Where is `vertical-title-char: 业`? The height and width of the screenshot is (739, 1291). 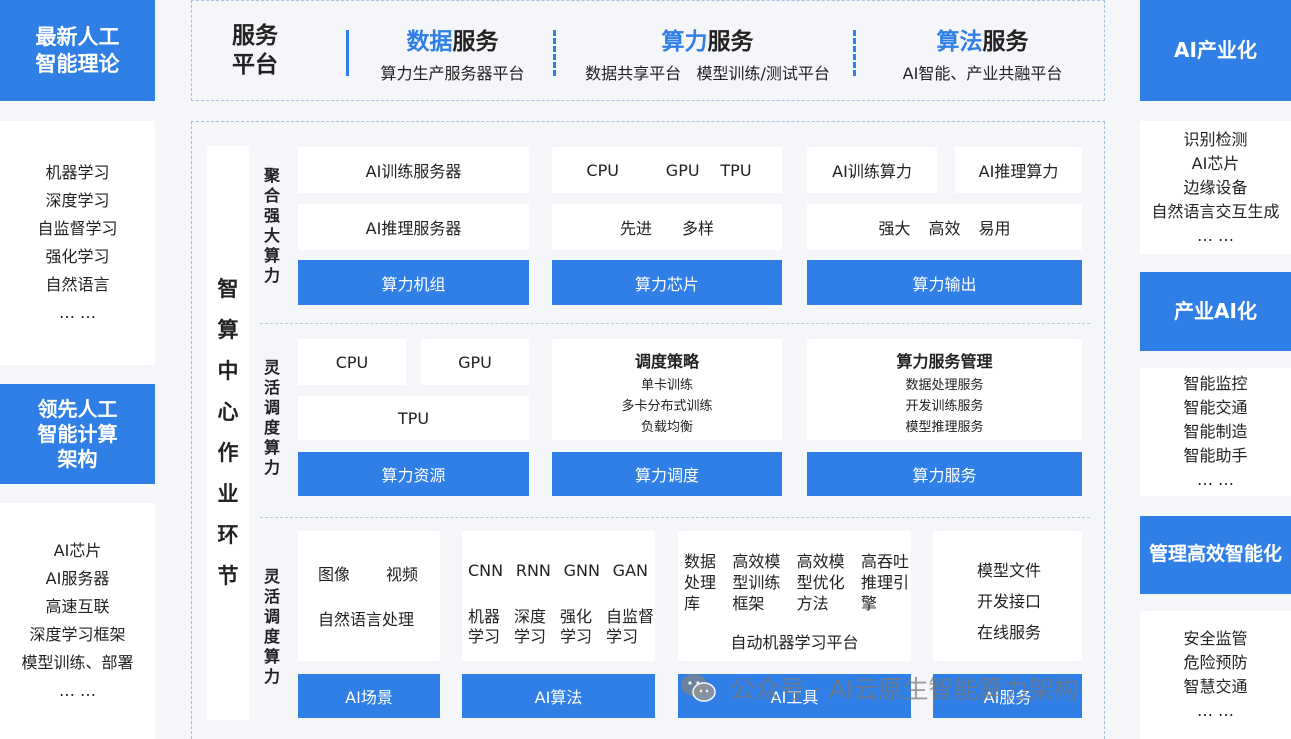 vertical-title-char: 业 is located at coordinates (228, 494).